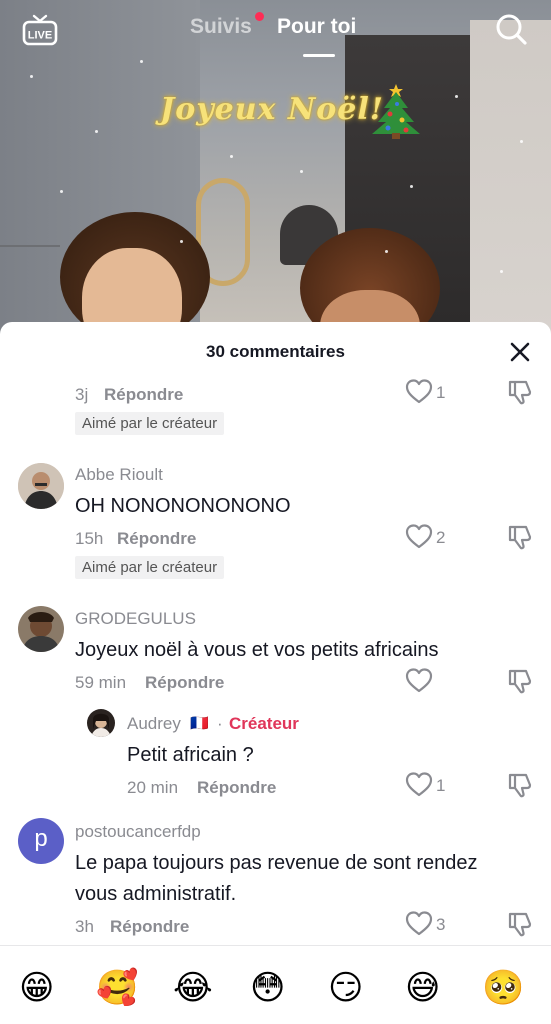 This screenshot has height=1024, width=551. I want to click on video-sticker-text: Joyeux Noël!, so click(272, 109).